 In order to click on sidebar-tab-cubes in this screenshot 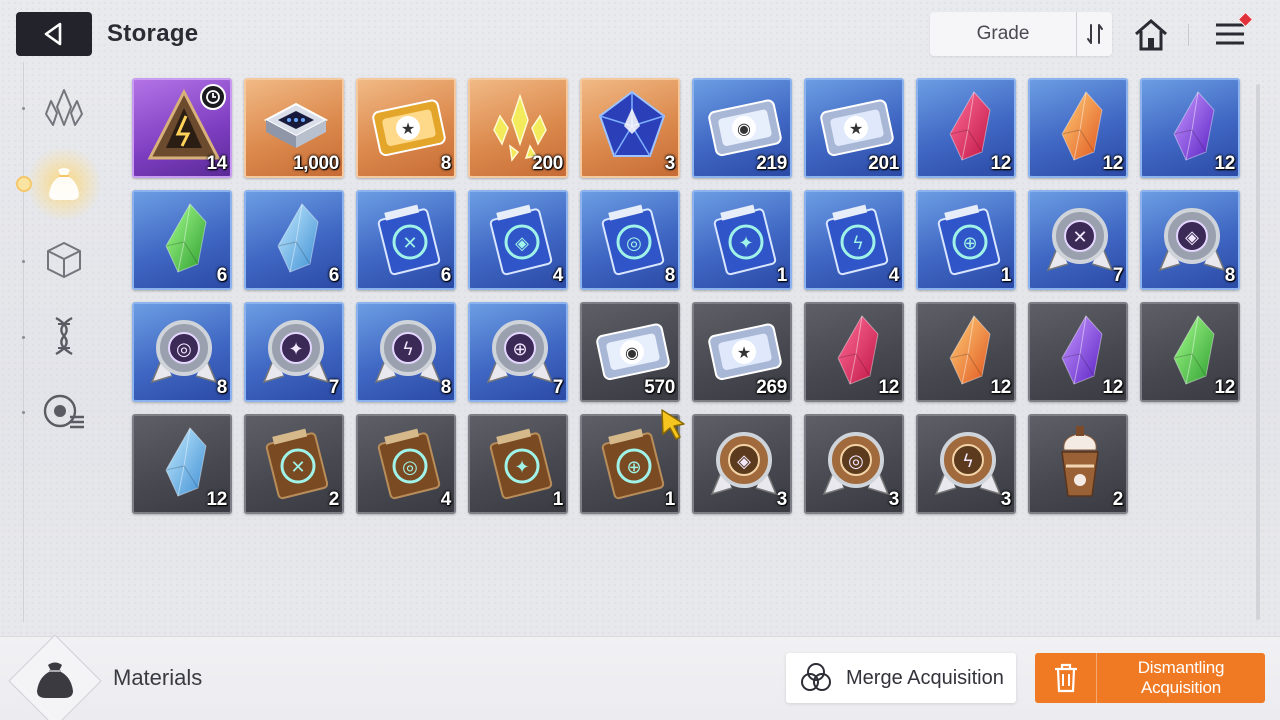, I will do `click(64, 260)`.